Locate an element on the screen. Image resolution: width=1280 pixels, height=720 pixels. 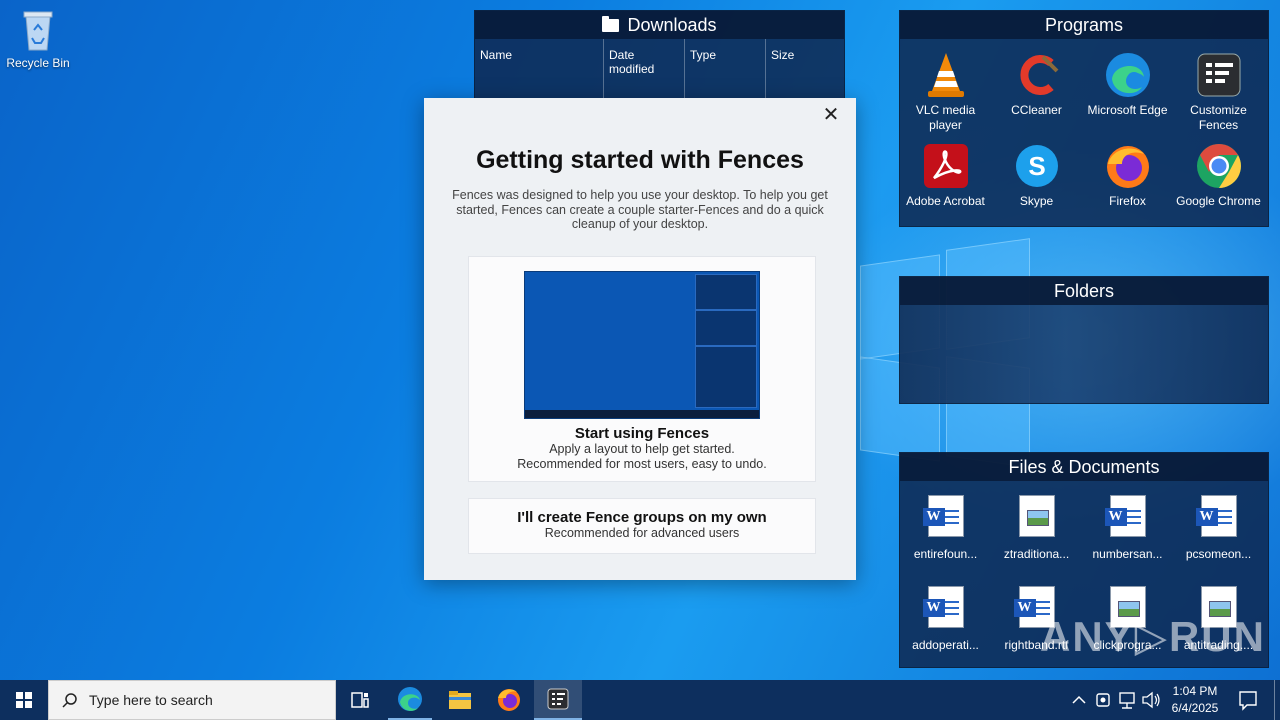
taskbar-edge is located at coordinates (410, 700).